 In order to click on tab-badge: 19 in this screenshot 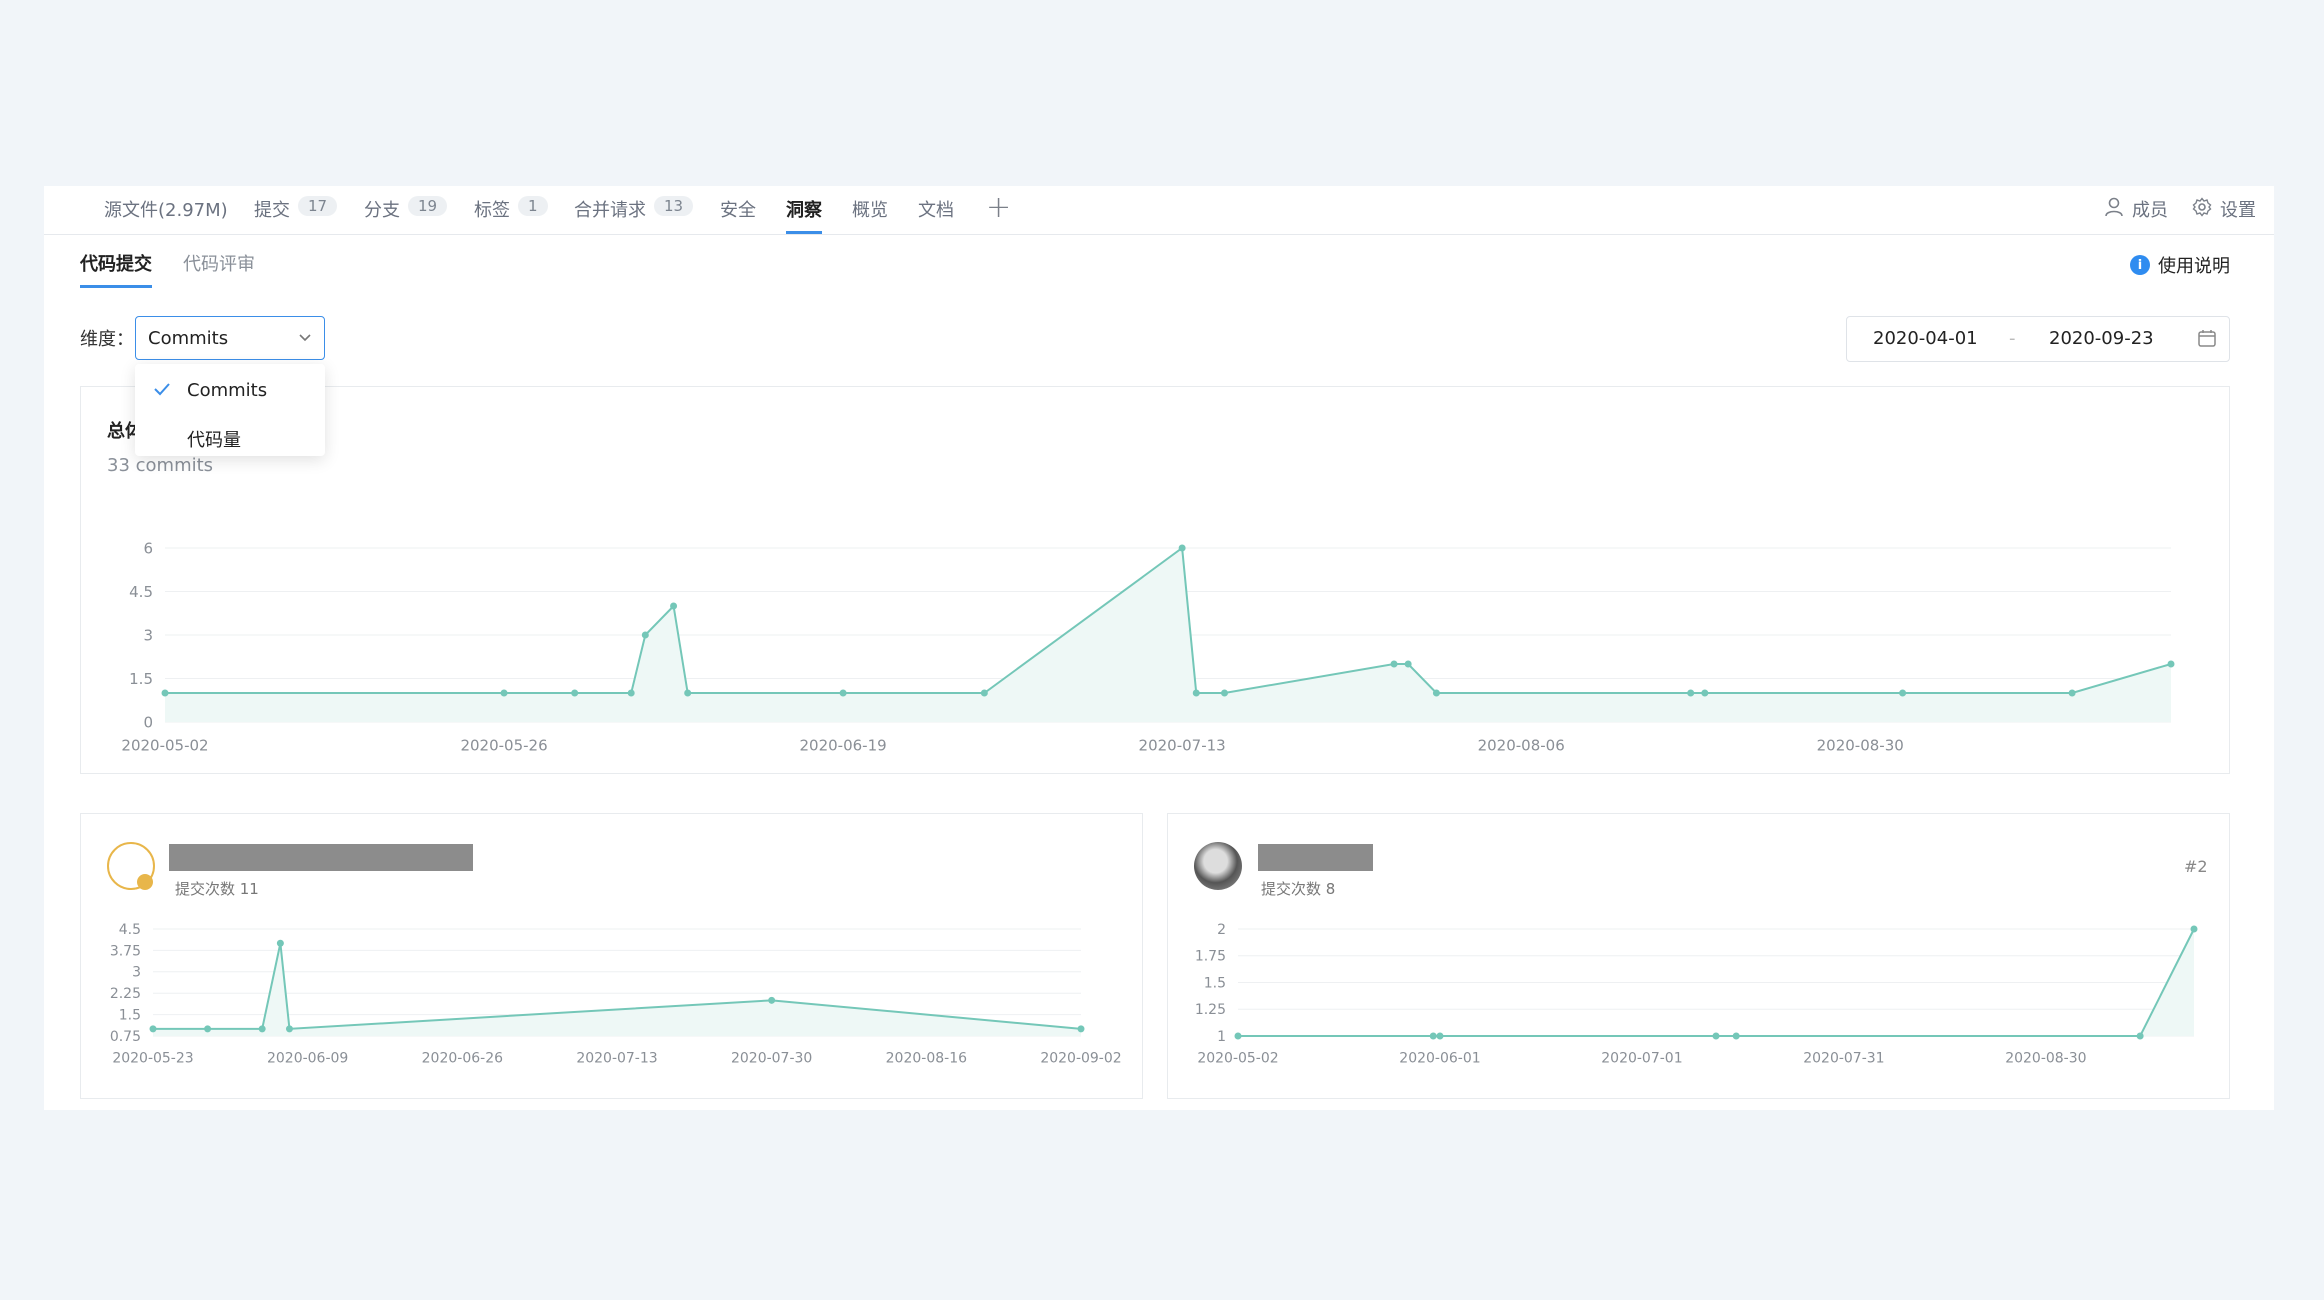, I will do `click(428, 206)`.